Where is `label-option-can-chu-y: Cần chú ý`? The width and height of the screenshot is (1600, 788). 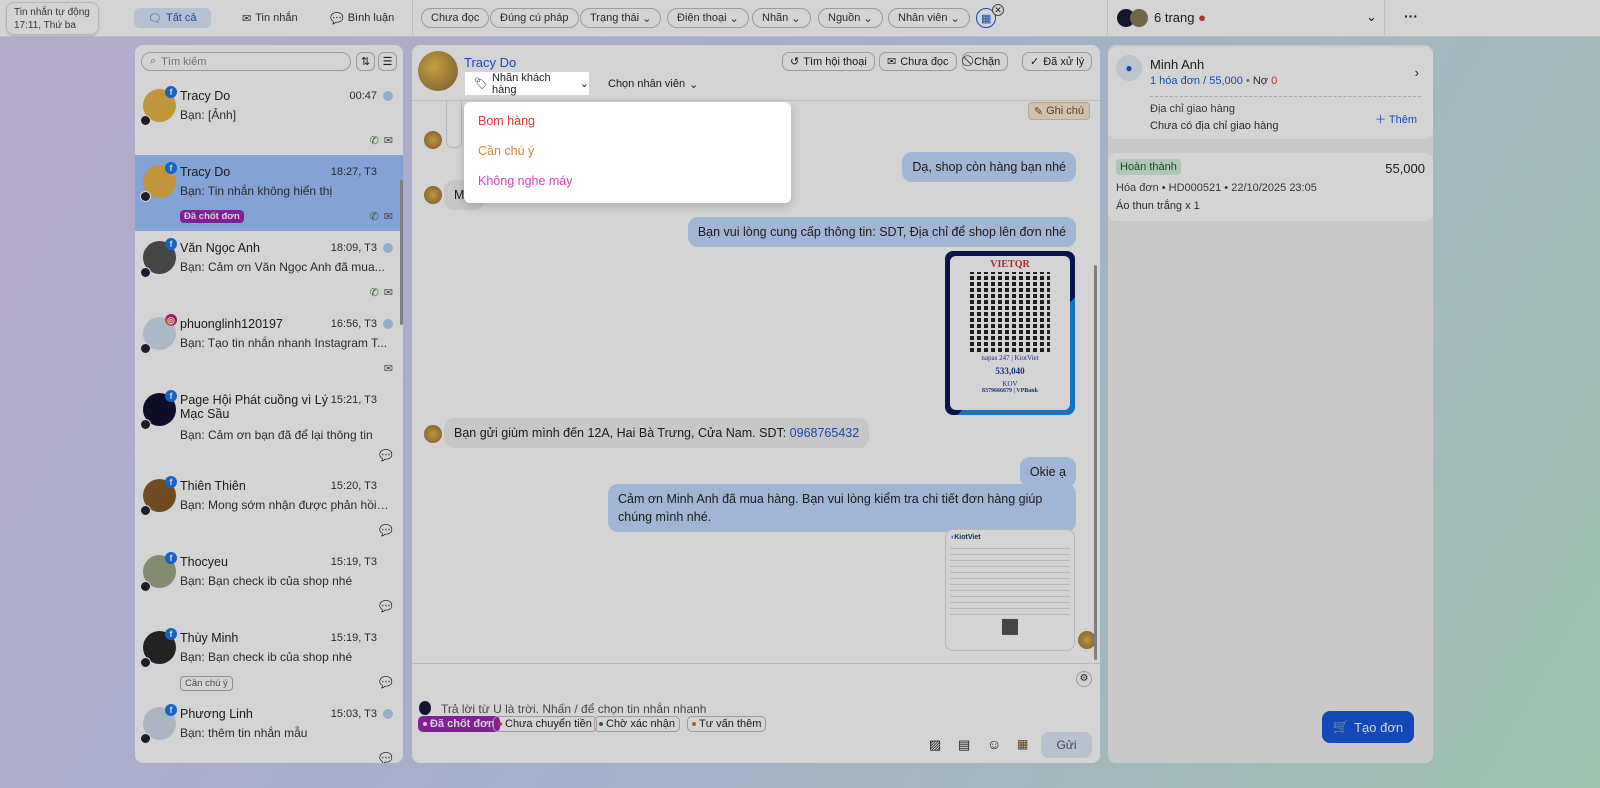 label-option-can-chu-y: Cần chú ý is located at coordinates (506, 151).